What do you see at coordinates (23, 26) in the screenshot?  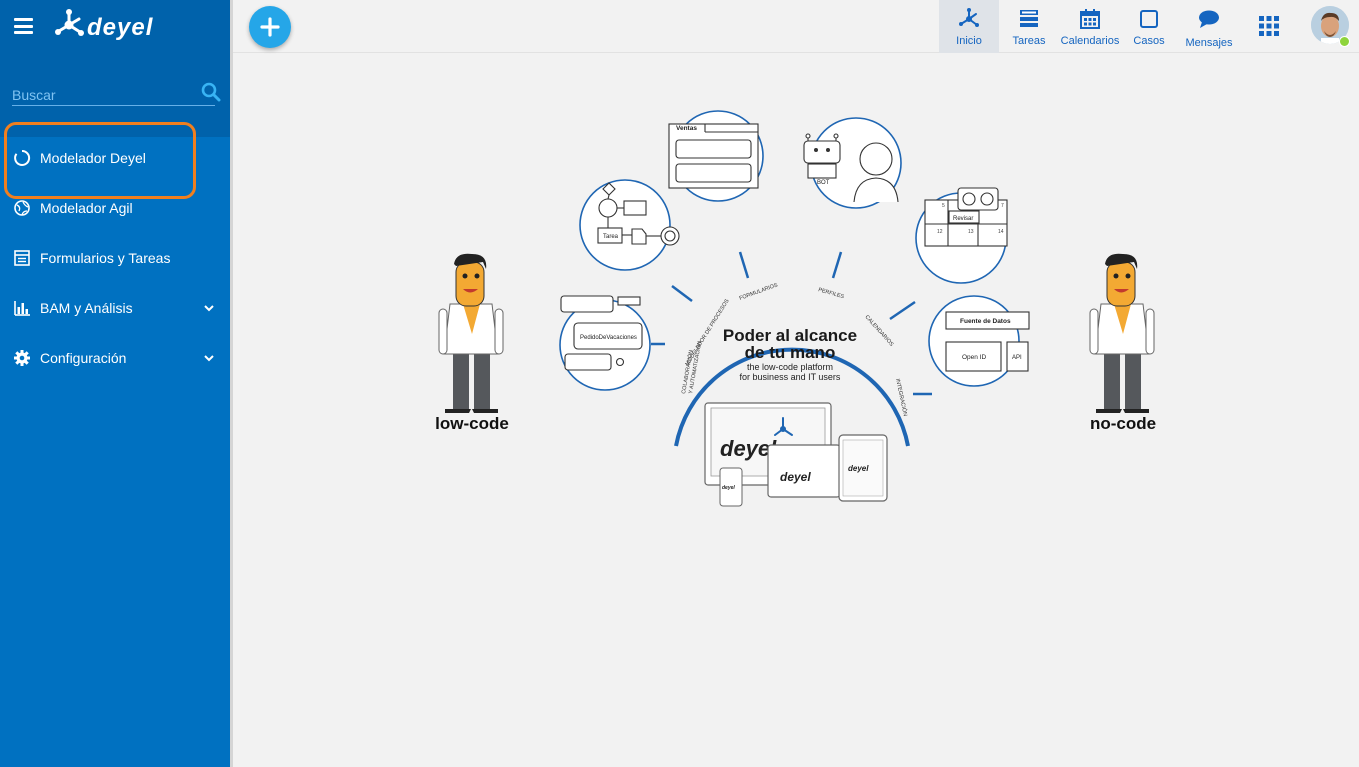 I see `hamburger-menu-icon` at bounding box center [23, 26].